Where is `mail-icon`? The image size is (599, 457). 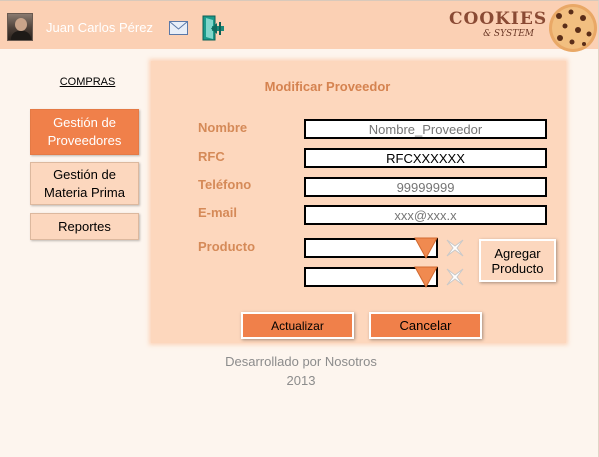 mail-icon is located at coordinates (178, 28).